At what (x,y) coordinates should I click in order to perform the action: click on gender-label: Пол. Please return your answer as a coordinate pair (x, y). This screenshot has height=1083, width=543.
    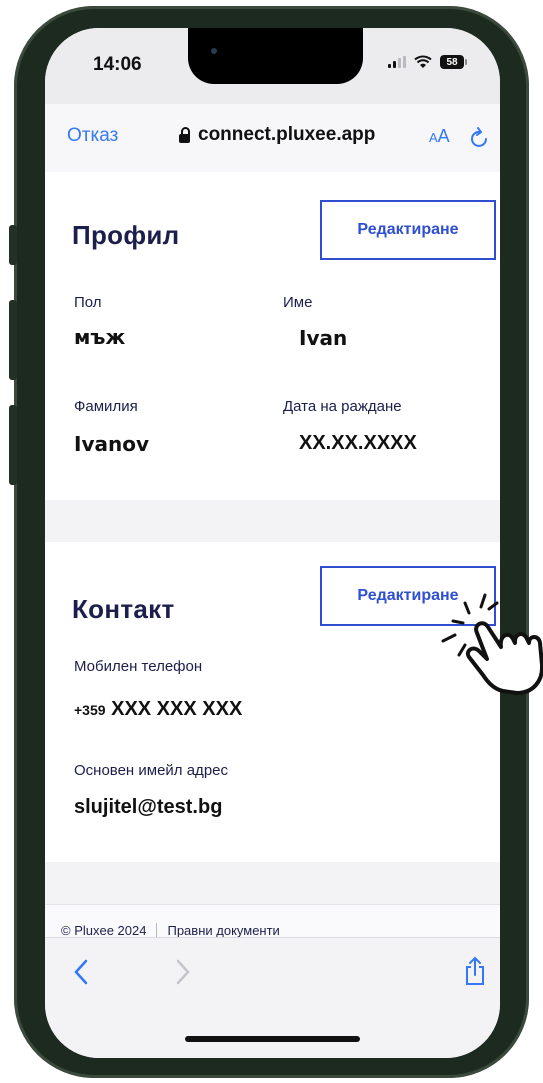
    Looking at the image, I should click on (88, 302).